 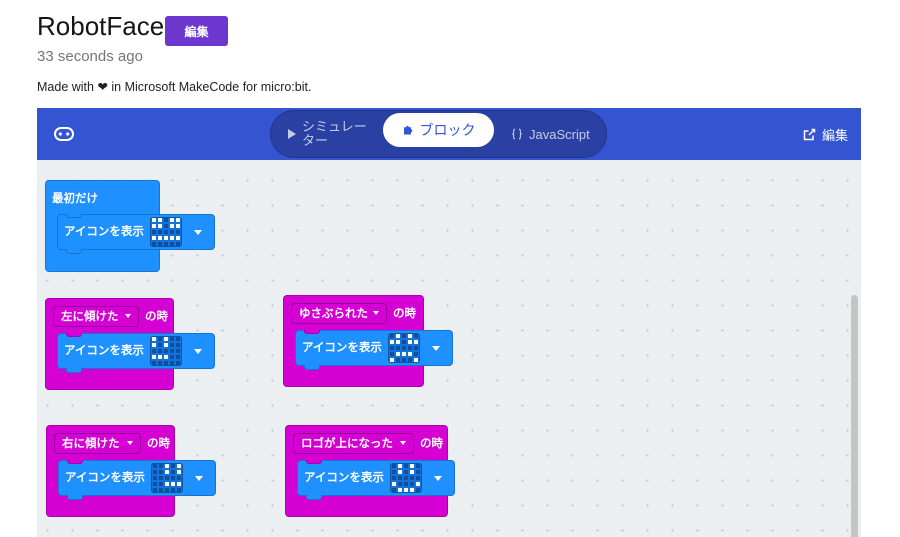 I want to click on gesture-dropdown-label: ゆさぶられた, so click(x=333, y=314).